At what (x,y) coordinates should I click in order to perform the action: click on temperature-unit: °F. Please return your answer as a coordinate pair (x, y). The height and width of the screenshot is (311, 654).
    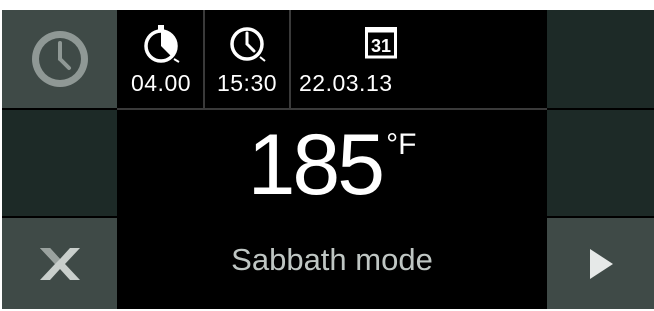
    Looking at the image, I should click on (401, 144).